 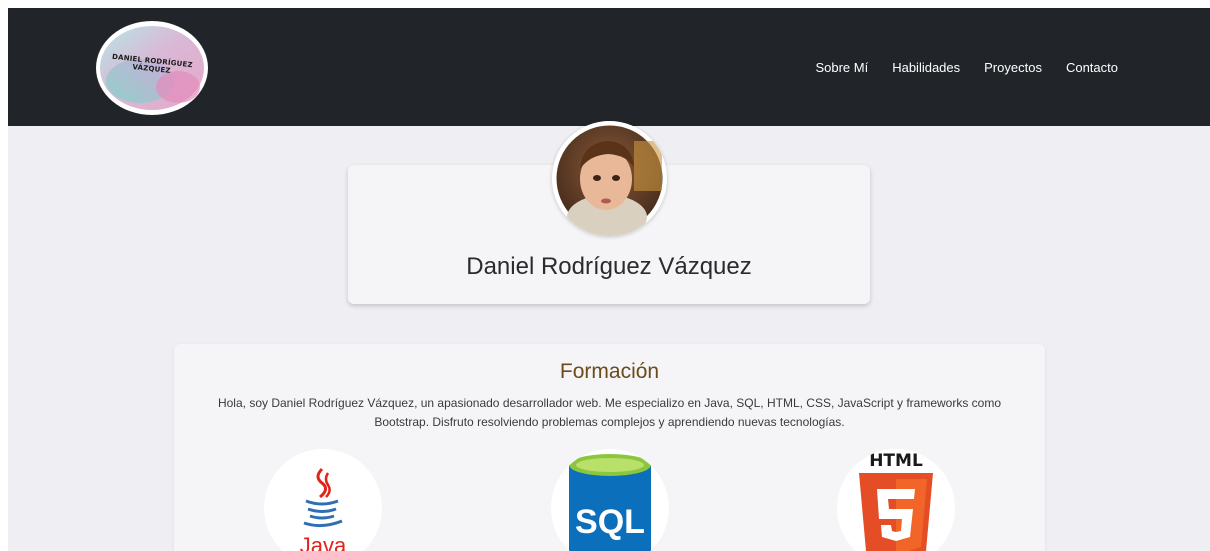 What do you see at coordinates (1013, 67) in the screenshot?
I see `nav-link-proyectos: Proyectos` at bounding box center [1013, 67].